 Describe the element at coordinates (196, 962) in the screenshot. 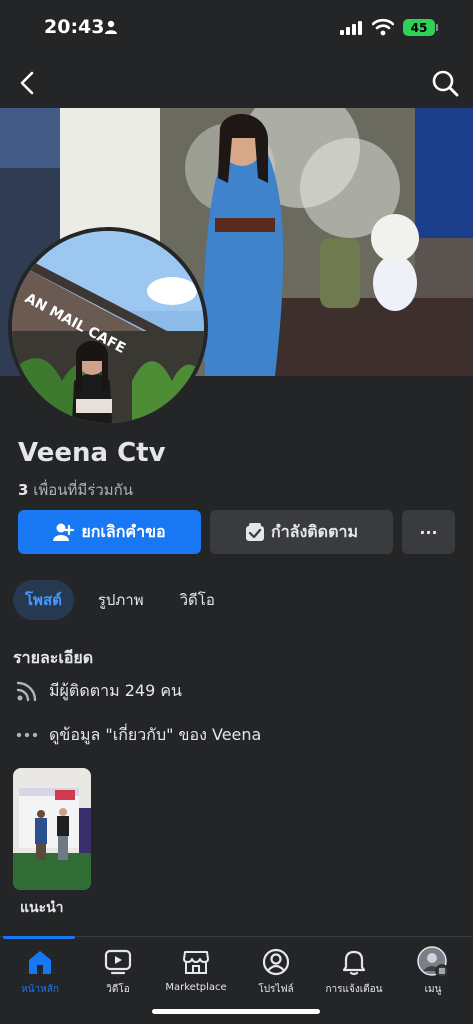

I see `marketplace-icon` at that location.